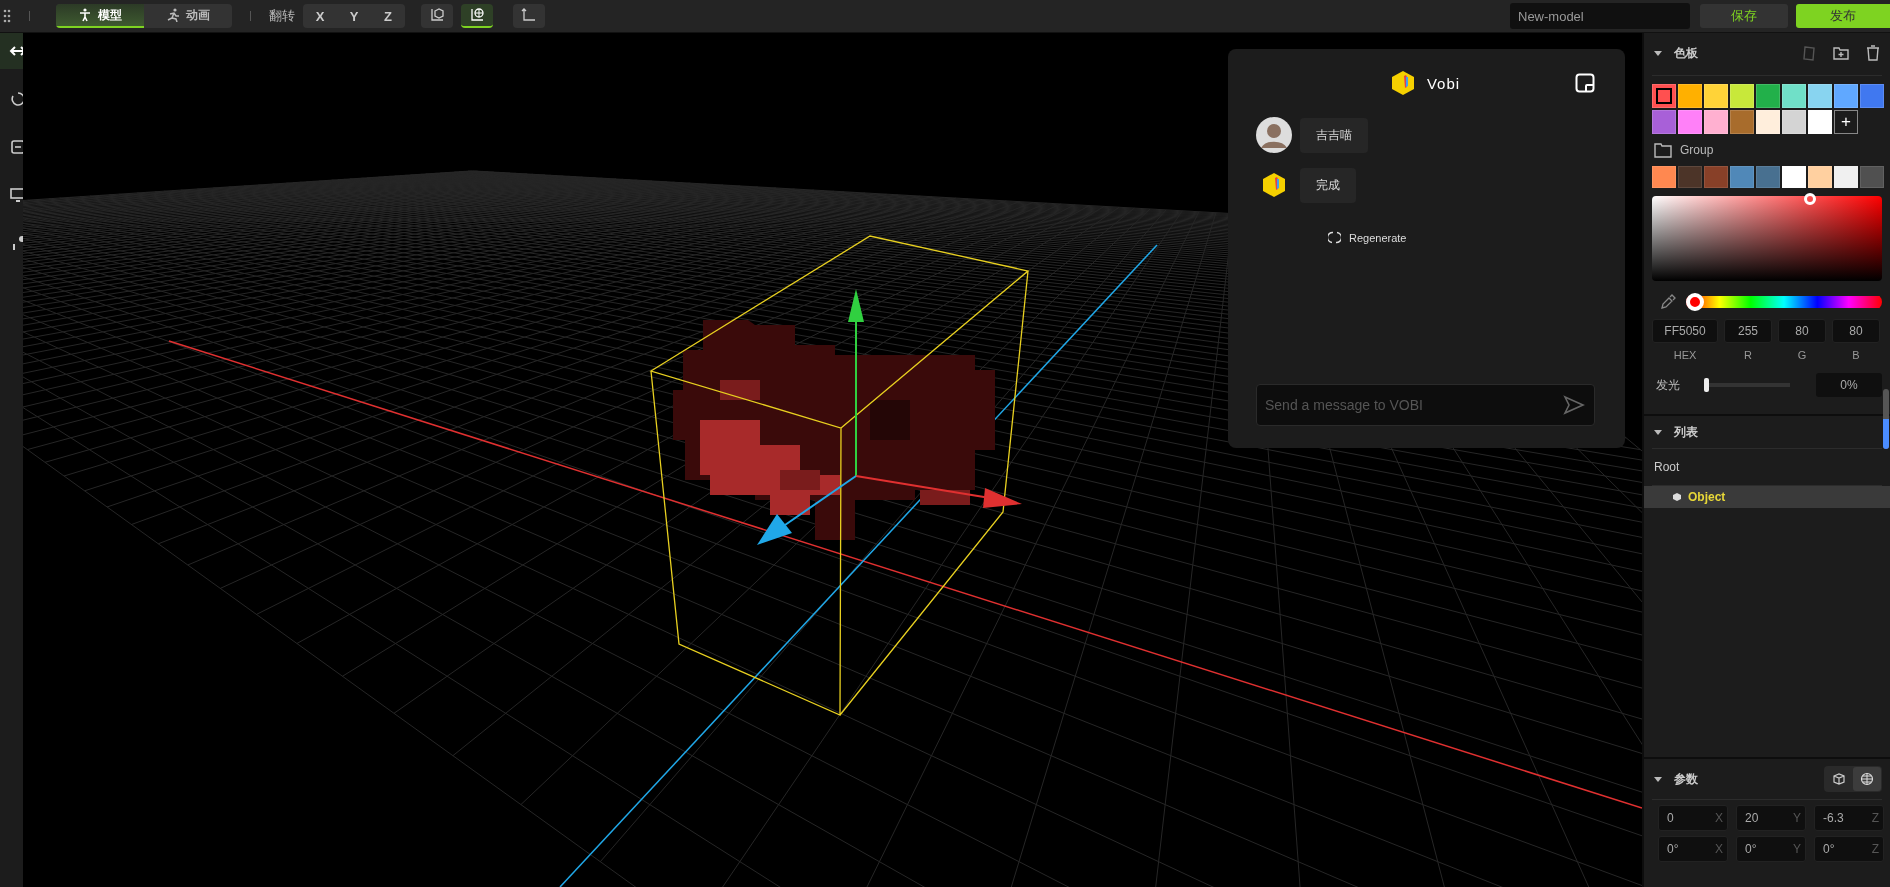  I want to click on add-folder-icon, so click(1841, 53).